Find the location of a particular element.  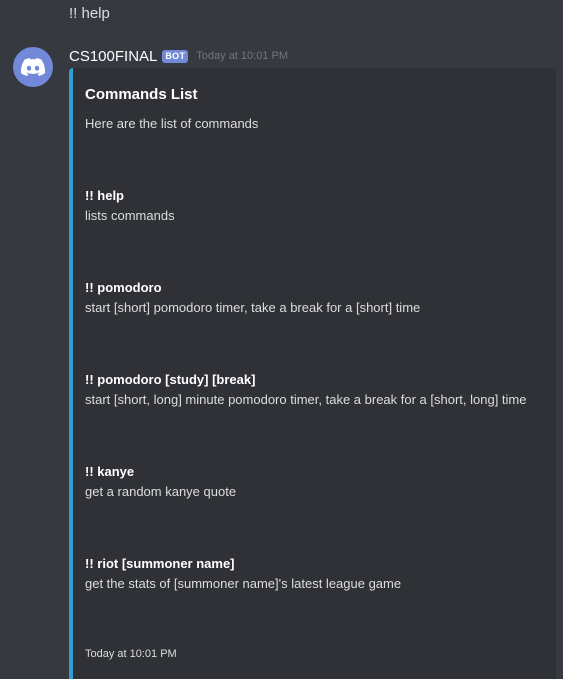

bot-username: CS100FINAL is located at coordinates (113, 56).